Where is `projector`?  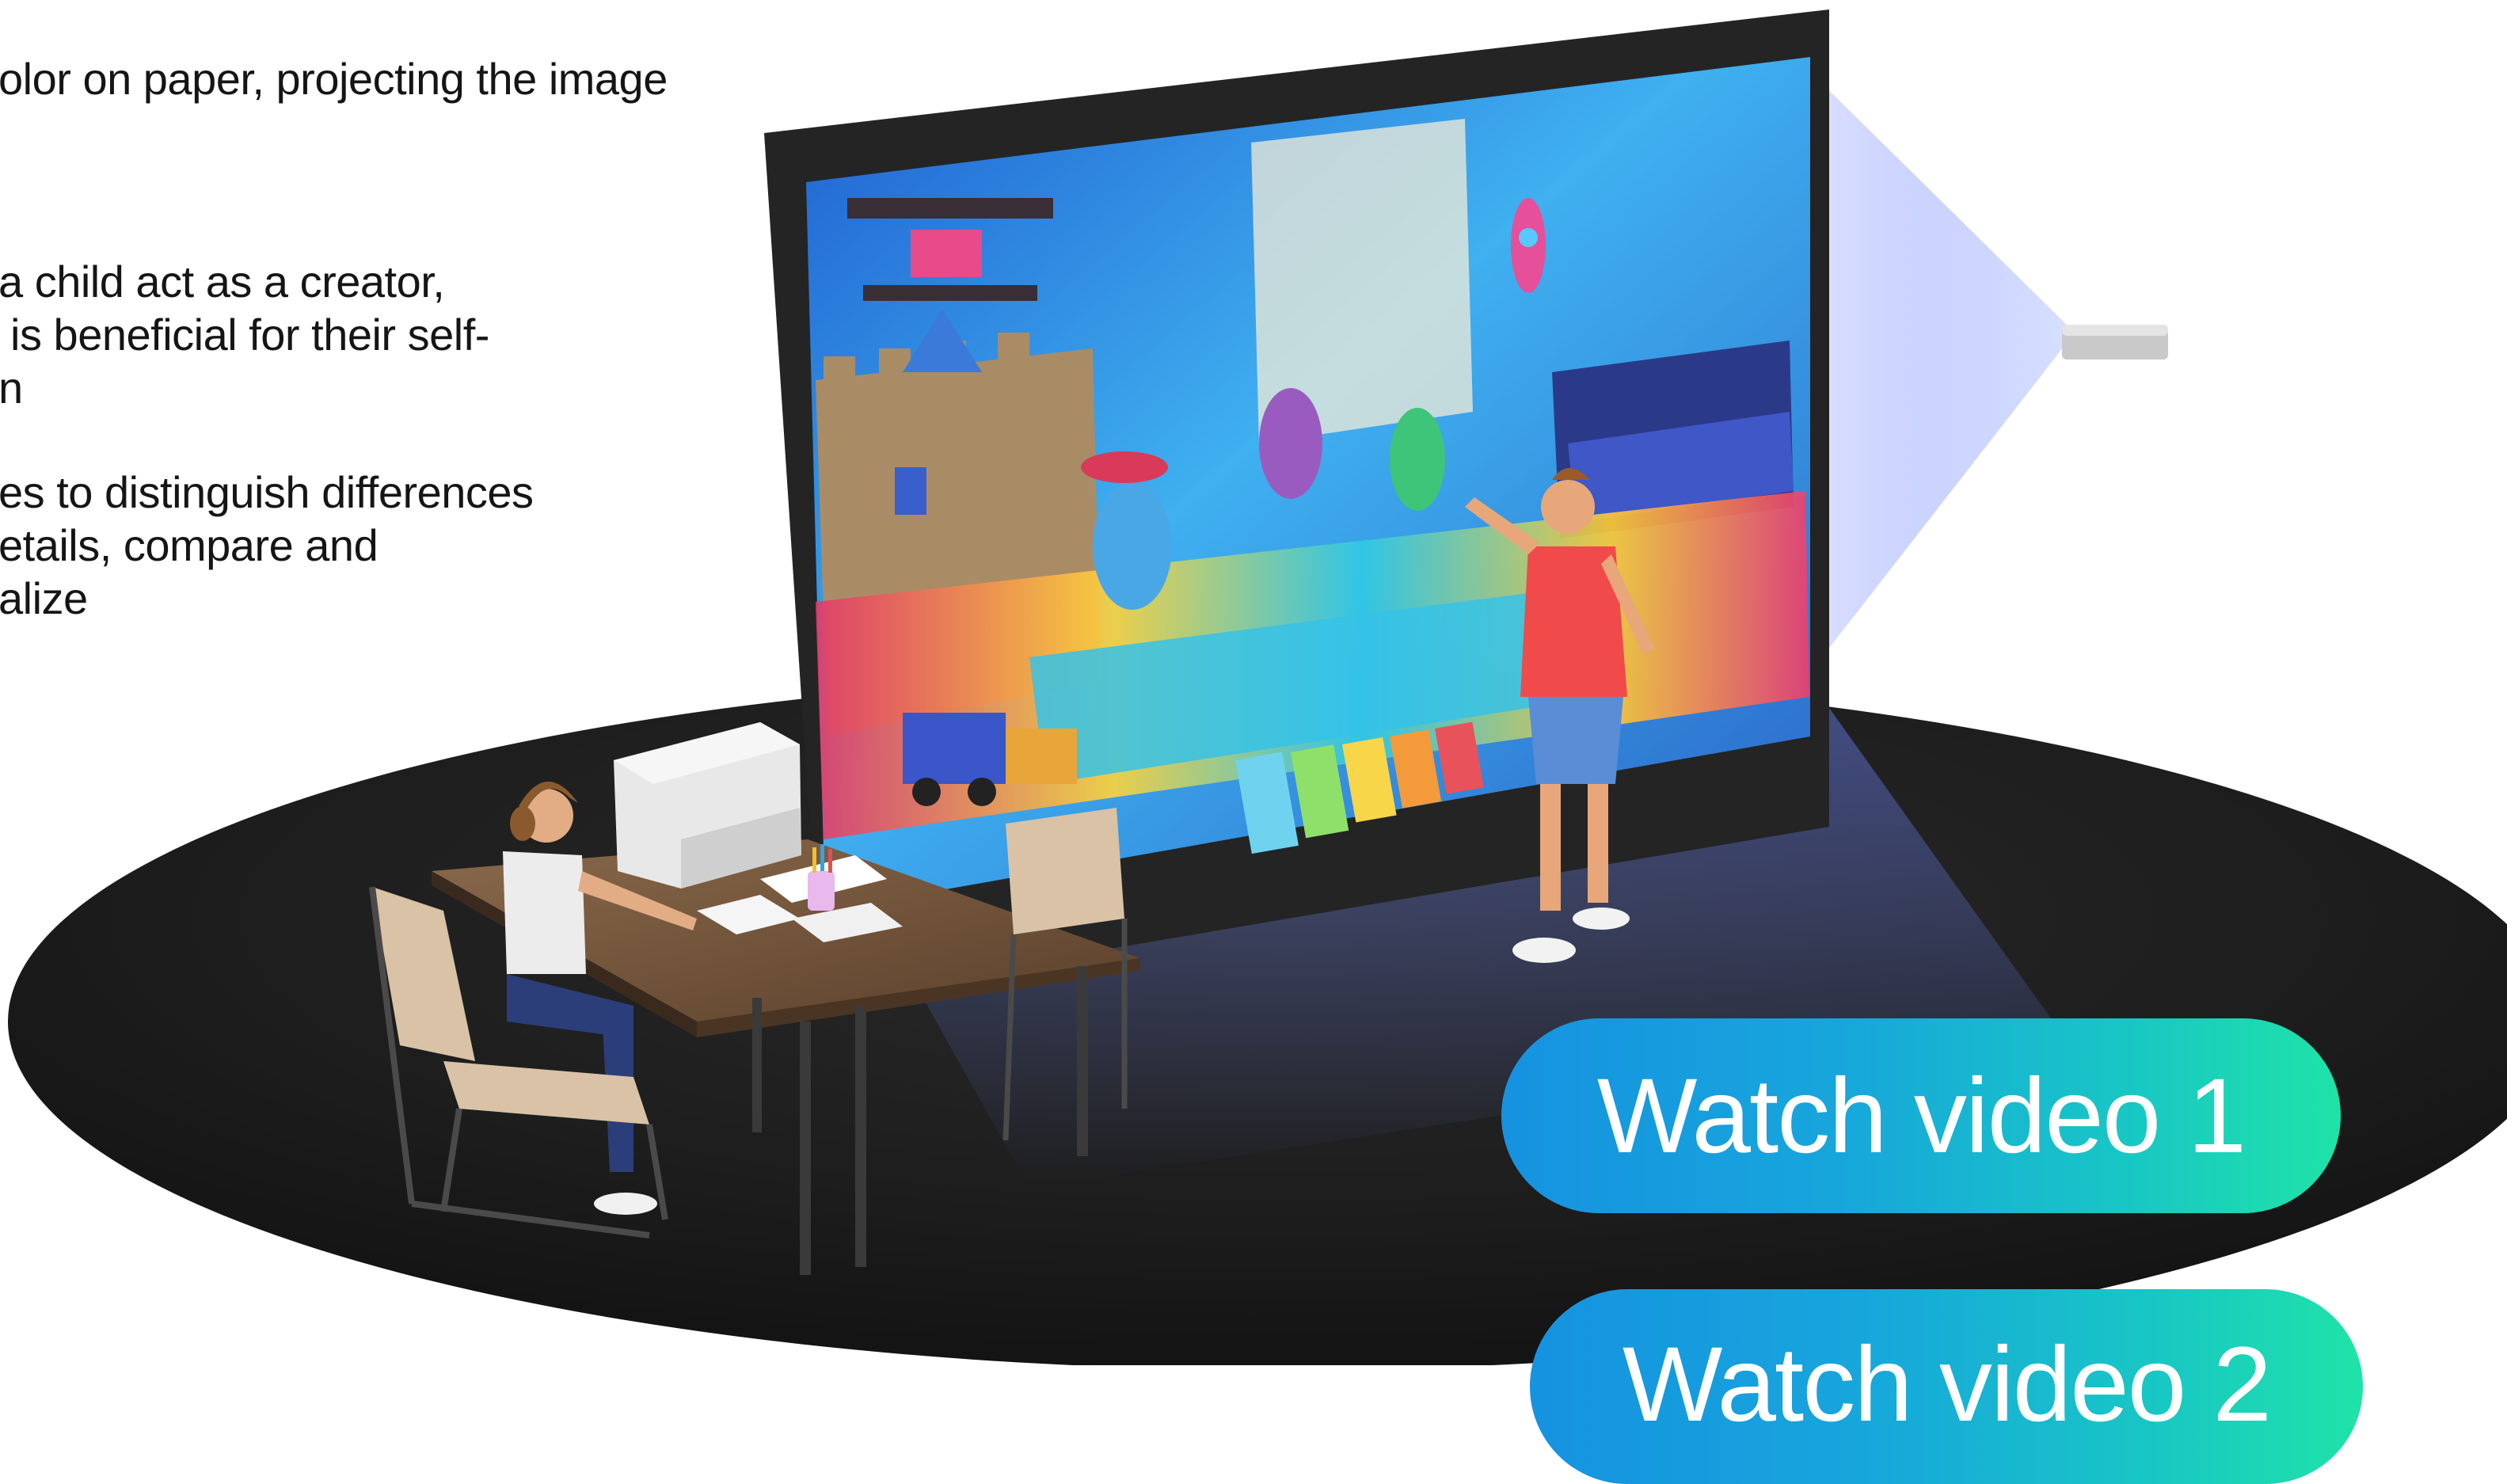 projector is located at coordinates (2115, 343).